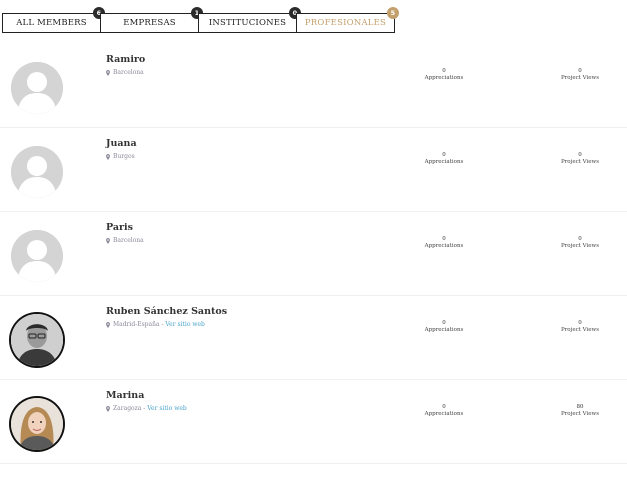 Image resolution: width=627 pixels, height=478 pixels. I want to click on tab-label: All Members, so click(51, 23).